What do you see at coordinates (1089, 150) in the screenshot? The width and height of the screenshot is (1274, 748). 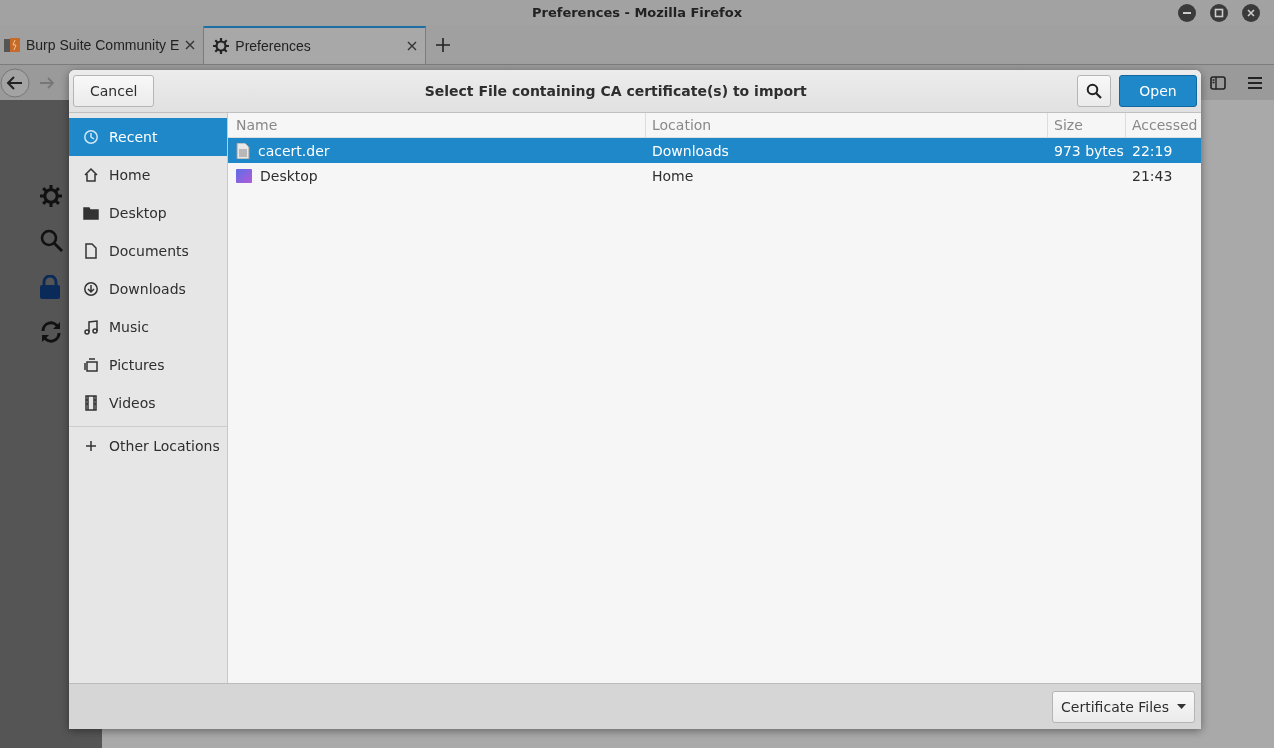 I see `file-size: 973 bytes` at bounding box center [1089, 150].